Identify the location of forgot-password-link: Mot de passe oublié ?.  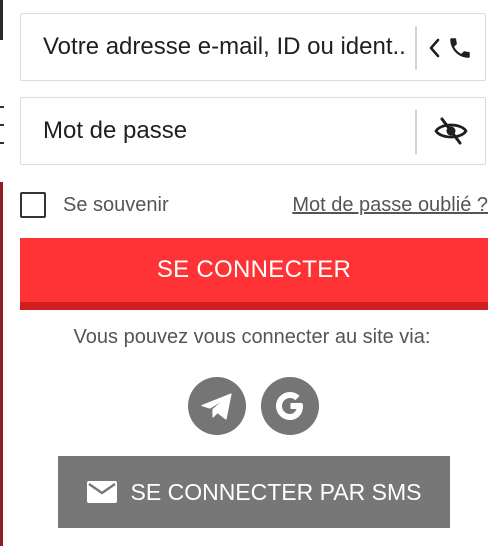
(390, 205).